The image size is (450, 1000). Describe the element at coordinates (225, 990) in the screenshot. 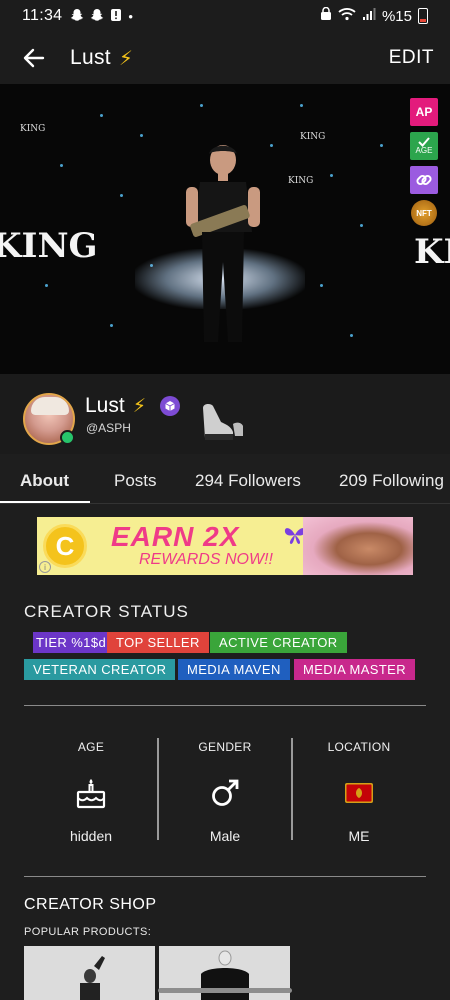

I see `home-indicator` at that location.